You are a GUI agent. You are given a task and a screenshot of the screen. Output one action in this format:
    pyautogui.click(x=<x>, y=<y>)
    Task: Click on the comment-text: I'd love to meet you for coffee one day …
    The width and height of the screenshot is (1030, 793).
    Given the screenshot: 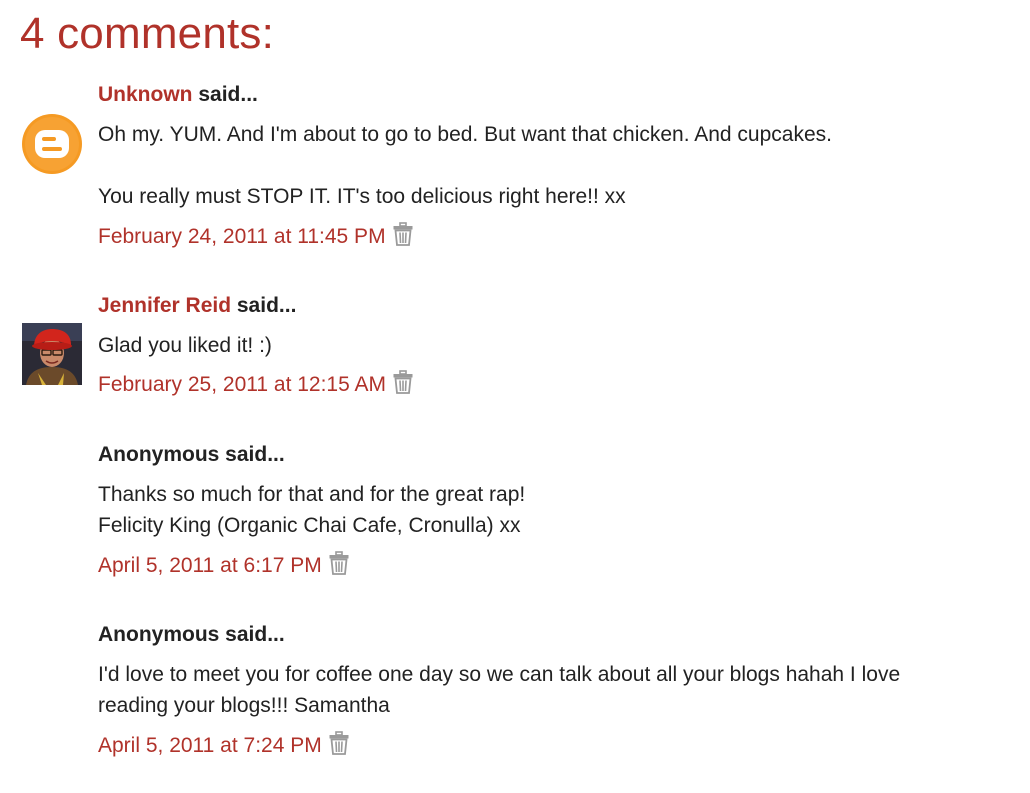 What is the action you would take?
    pyautogui.click(x=499, y=690)
    